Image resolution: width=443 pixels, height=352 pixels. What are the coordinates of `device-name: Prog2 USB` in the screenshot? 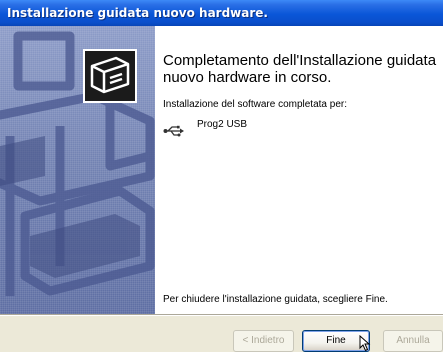 It's located at (222, 124).